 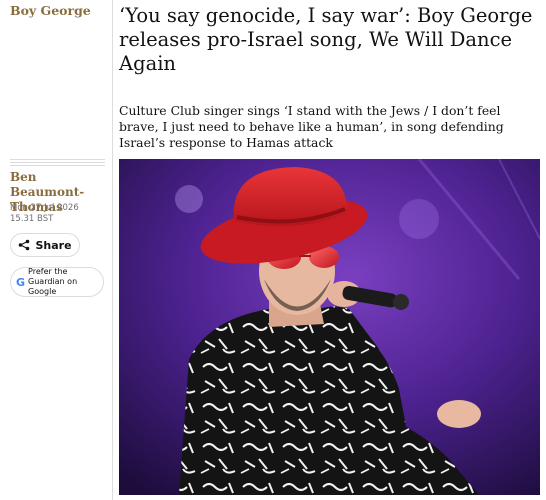 I want to click on prefer-guardian-google-button: G Prefer the Guardian on Google, so click(x=57, y=282).